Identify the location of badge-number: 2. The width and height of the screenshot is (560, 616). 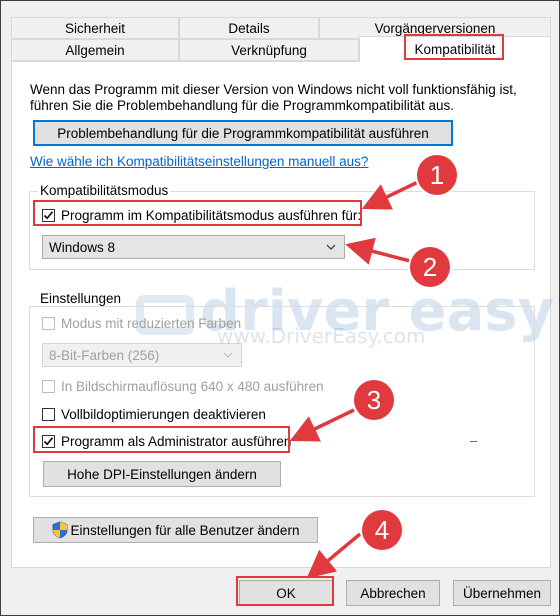
(430, 266).